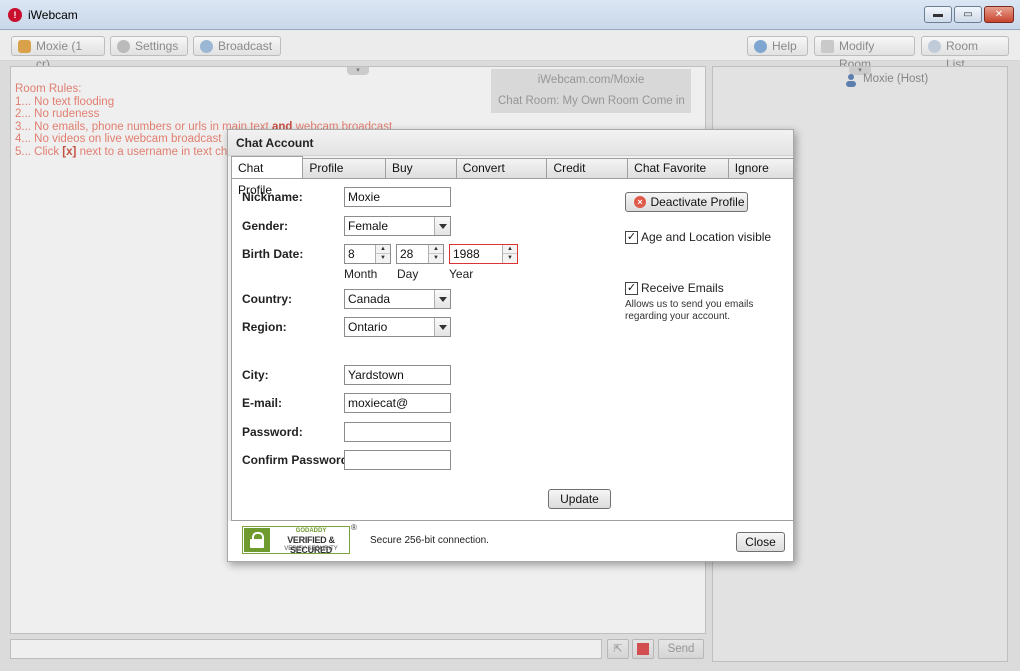 The height and width of the screenshot is (671, 1020). Describe the element at coordinates (257, 540) in the screenshot. I see `lock-icon` at that location.